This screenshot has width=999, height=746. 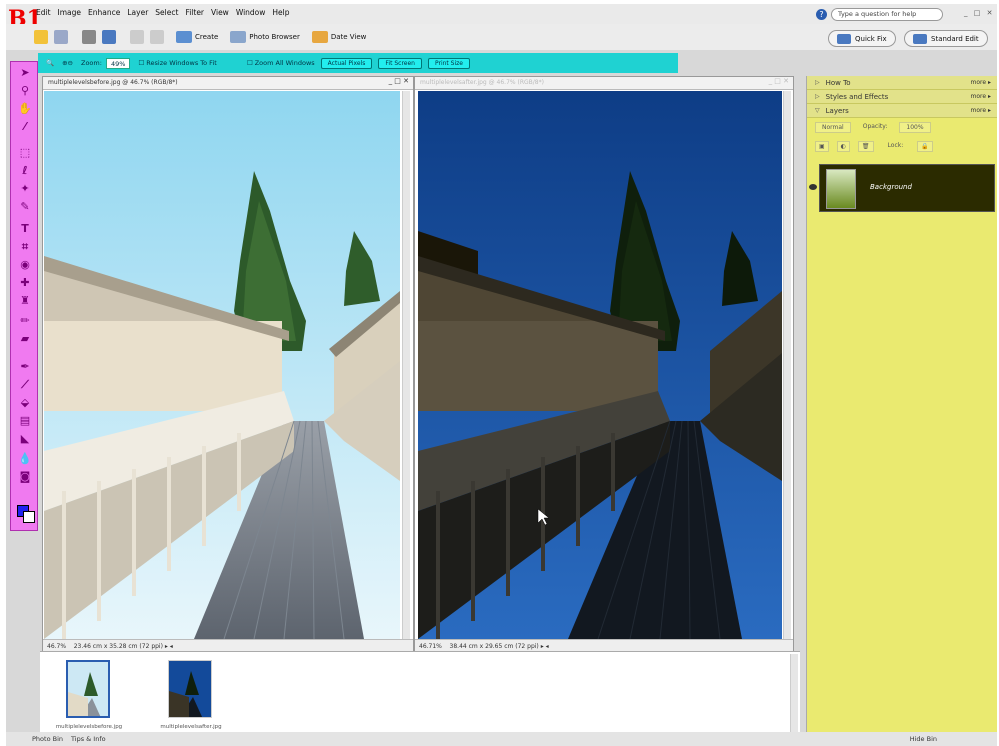 What do you see at coordinates (166, 12) in the screenshot?
I see `menu-select: Select` at bounding box center [166, 12].